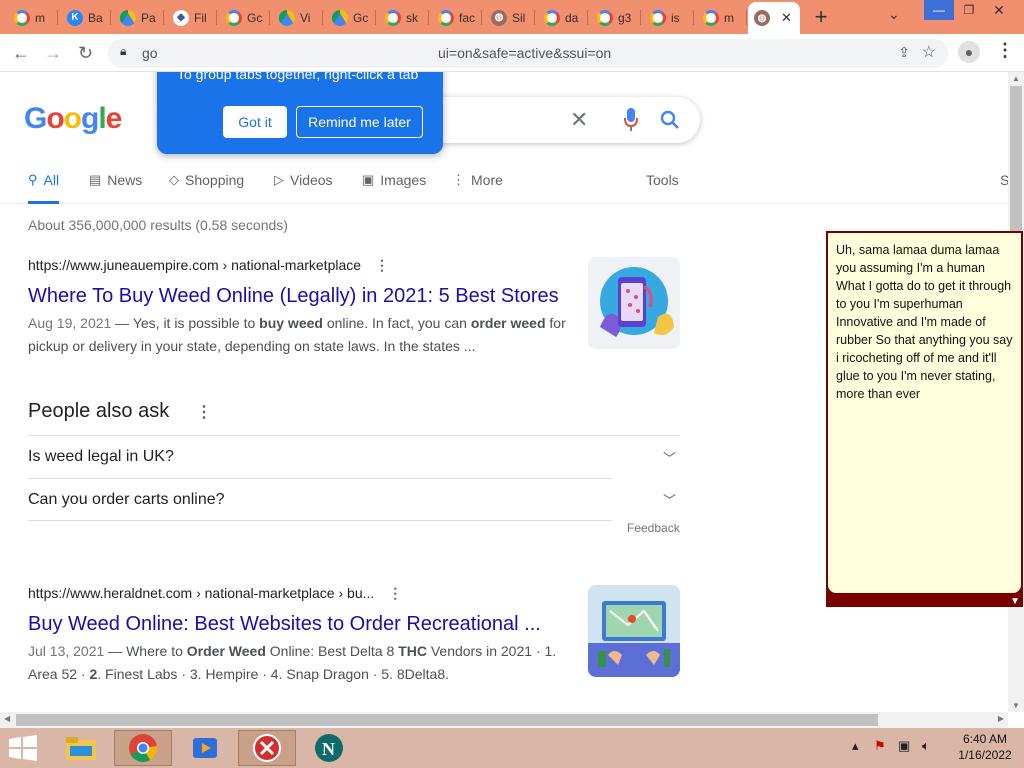  I want to click on paa-question: Can you order carts online? ﹀, so click(352, 499).